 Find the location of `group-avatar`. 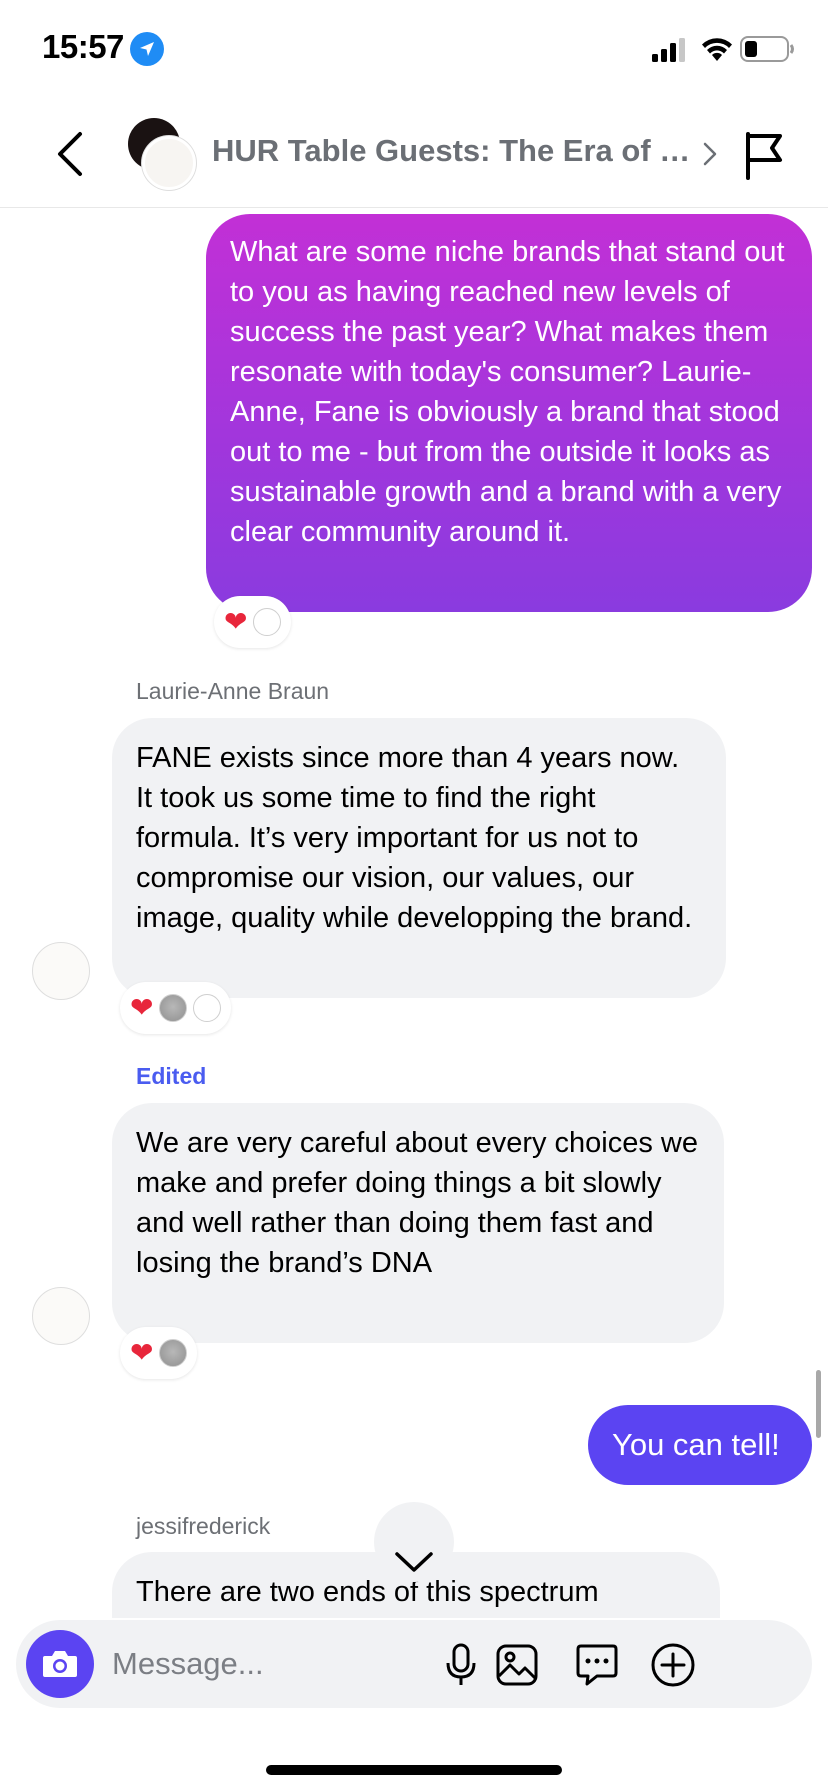

group-avatar is located at coordinates (160, 154).